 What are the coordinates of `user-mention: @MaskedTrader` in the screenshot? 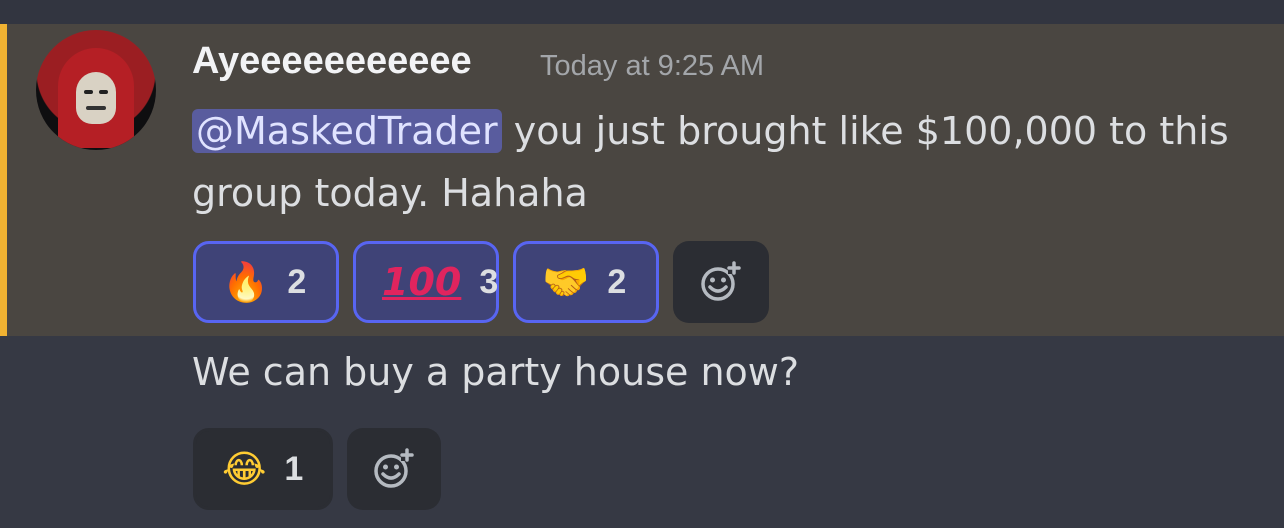 It's located at (347, 131).